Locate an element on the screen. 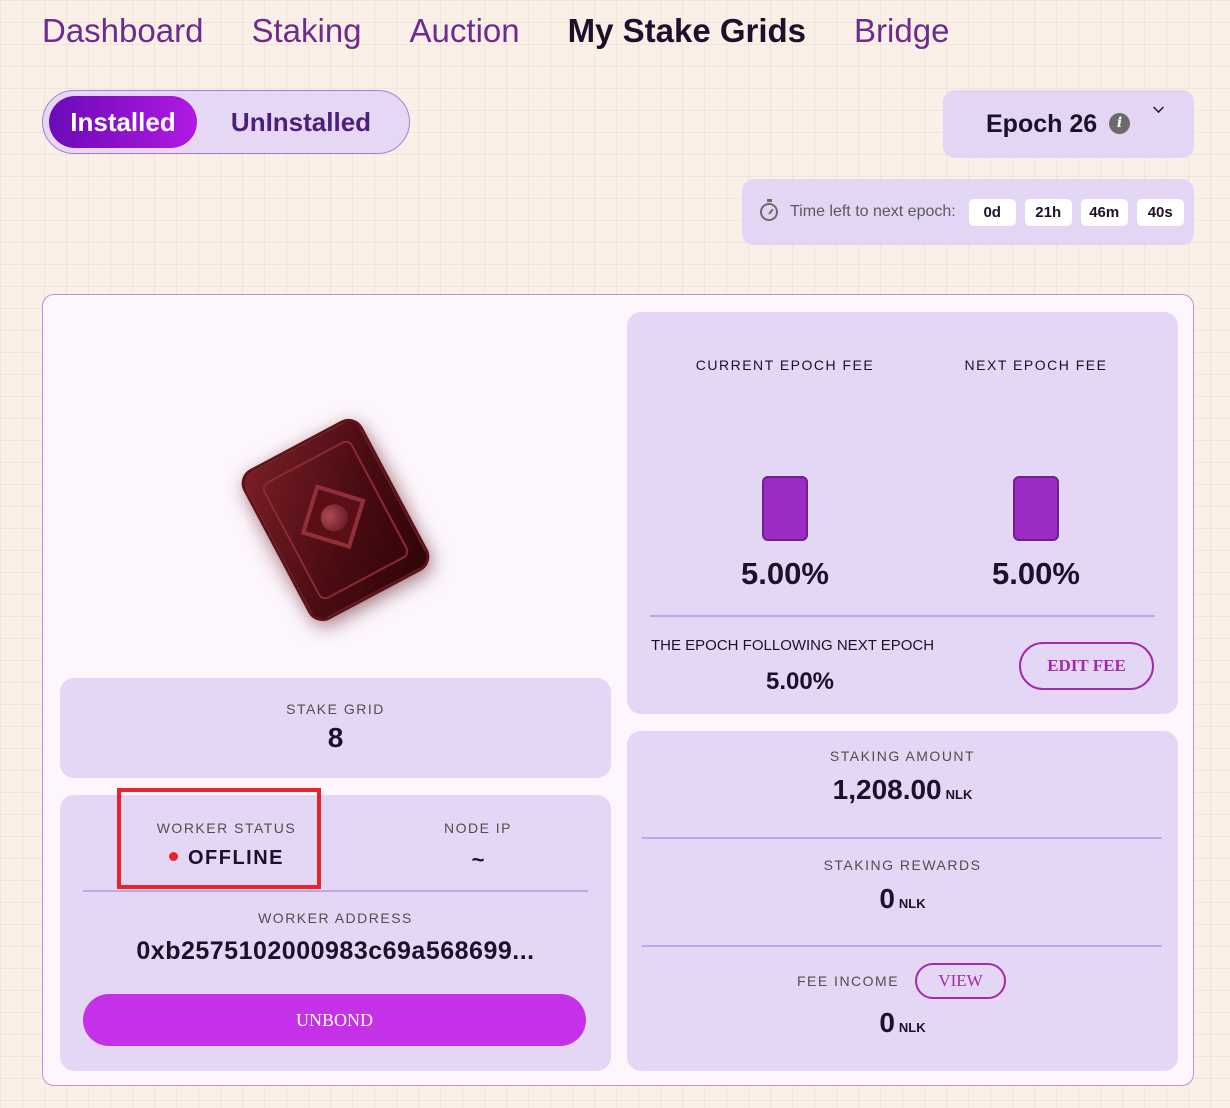  uninstalled-tab: UnInstalled is located at coordinates (301, 122).